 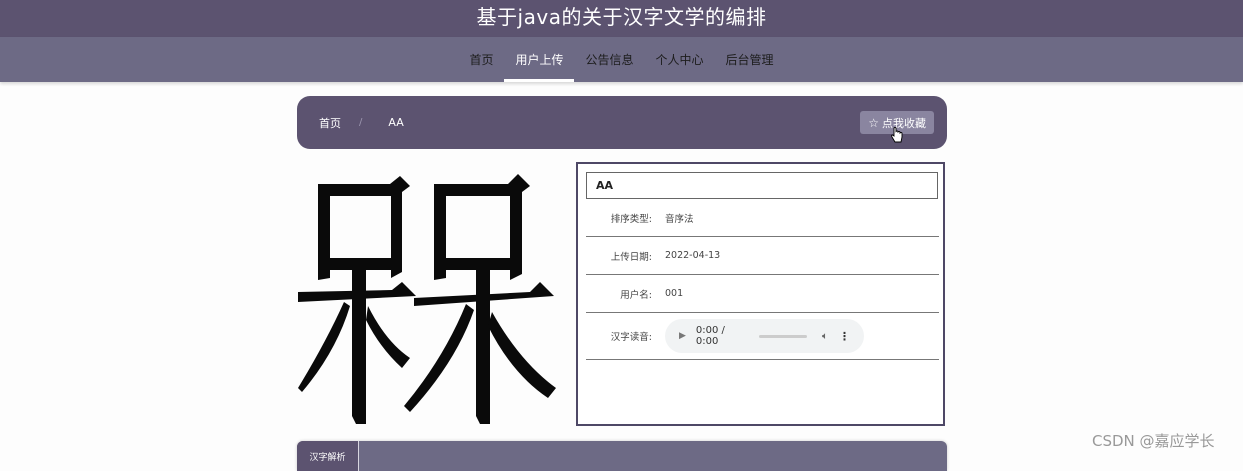 I want to click on breadcrumb-home-link: 首页, so click(x=330, y=123).